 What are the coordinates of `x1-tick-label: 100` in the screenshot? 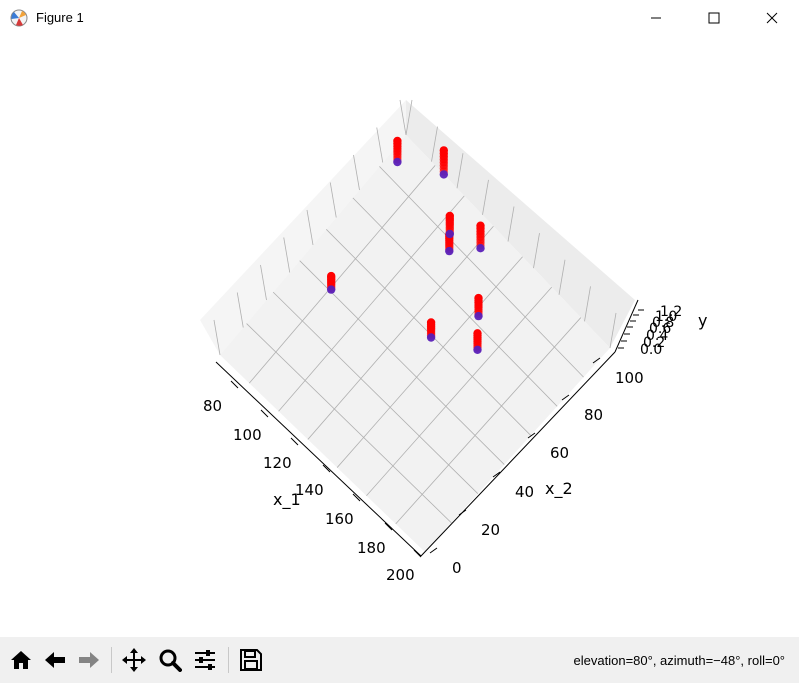 It's located at (247, 435).